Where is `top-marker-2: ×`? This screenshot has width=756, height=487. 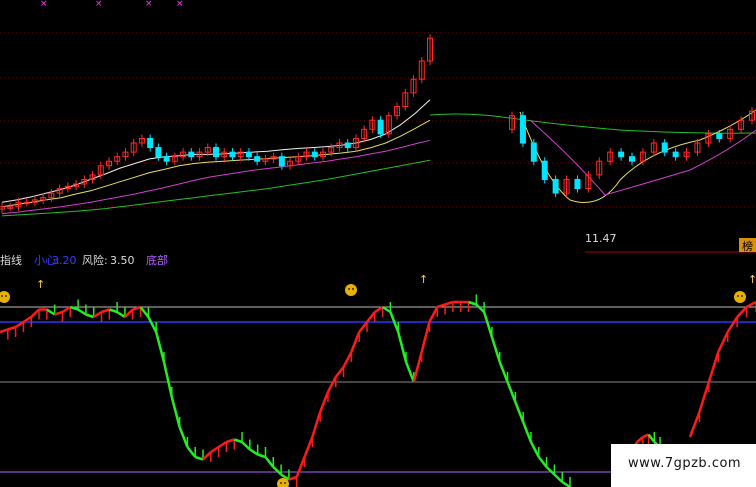
top-marker-2: × is located at coordinates (99, 4).